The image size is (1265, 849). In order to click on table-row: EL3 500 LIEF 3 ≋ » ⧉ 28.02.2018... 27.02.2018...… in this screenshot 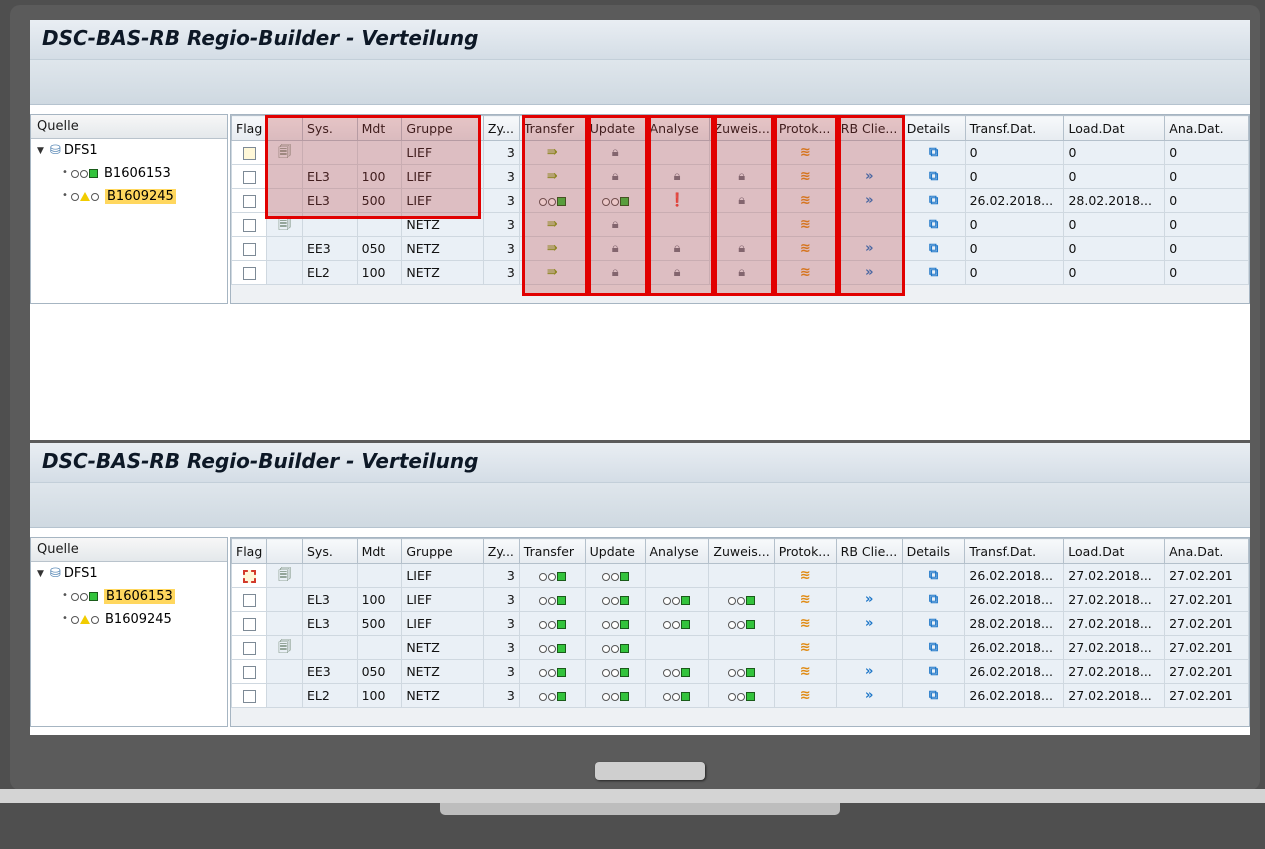, I will do `click(740, 623)`.